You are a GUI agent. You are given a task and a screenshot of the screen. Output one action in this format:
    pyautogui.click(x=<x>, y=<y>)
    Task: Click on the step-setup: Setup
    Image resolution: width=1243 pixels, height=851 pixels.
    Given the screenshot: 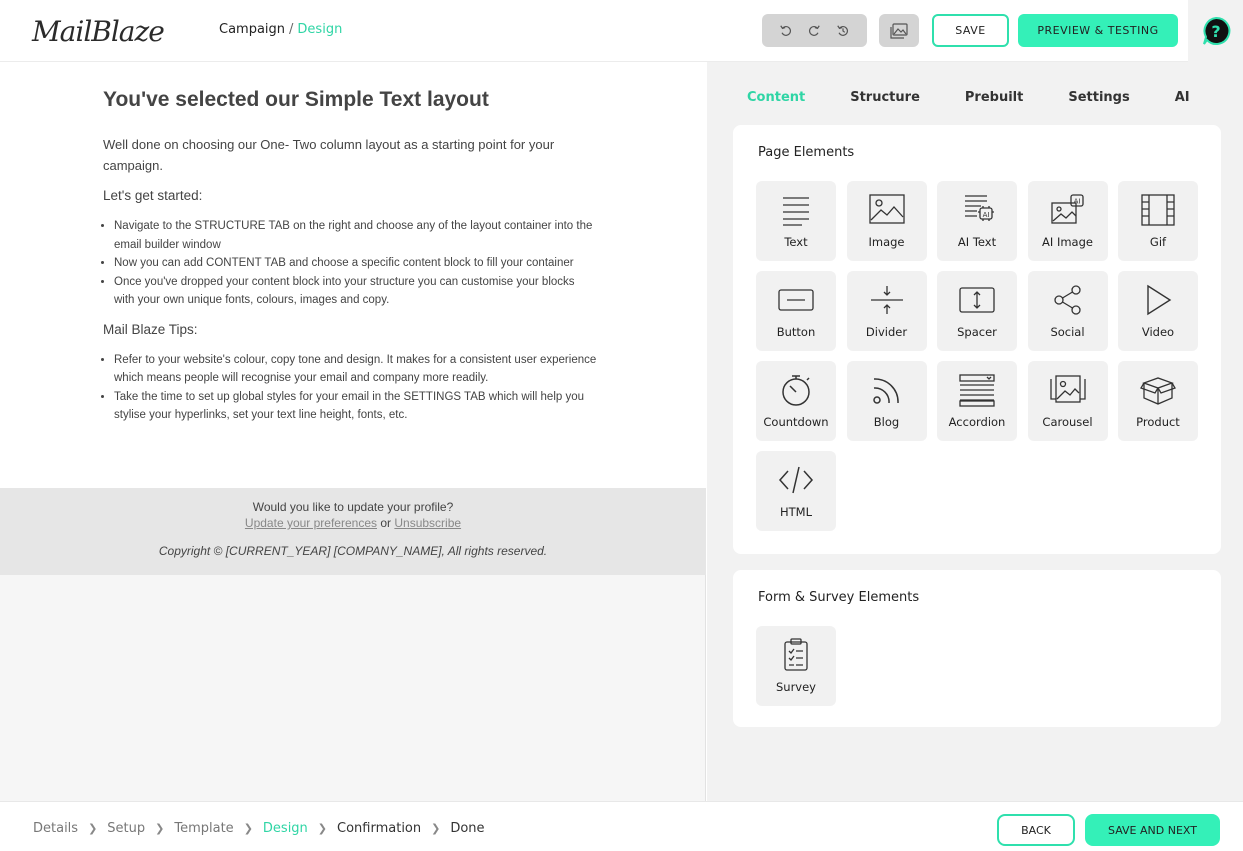 What is the action you would take?
    pyautogui.click(x=126, y=828)
    